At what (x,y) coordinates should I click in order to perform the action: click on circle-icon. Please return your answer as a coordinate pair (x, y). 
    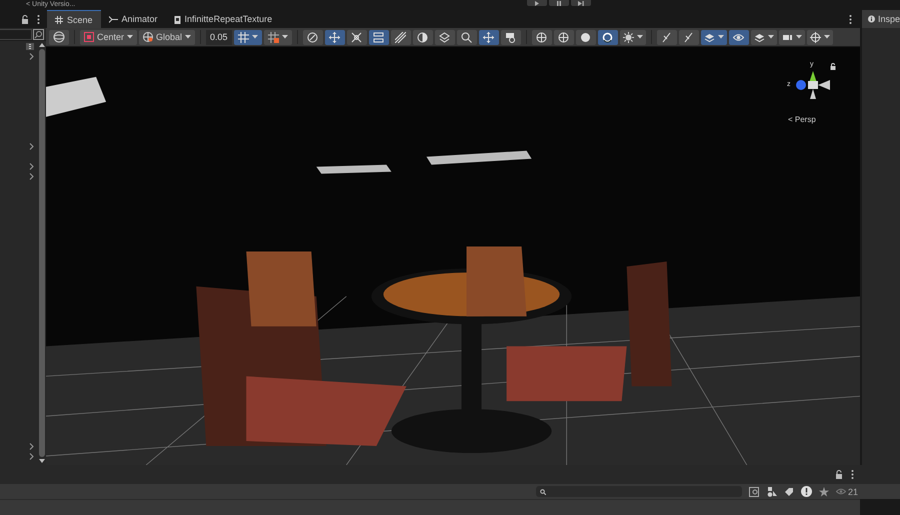
    Looking at the image, I should click on (312, 37).